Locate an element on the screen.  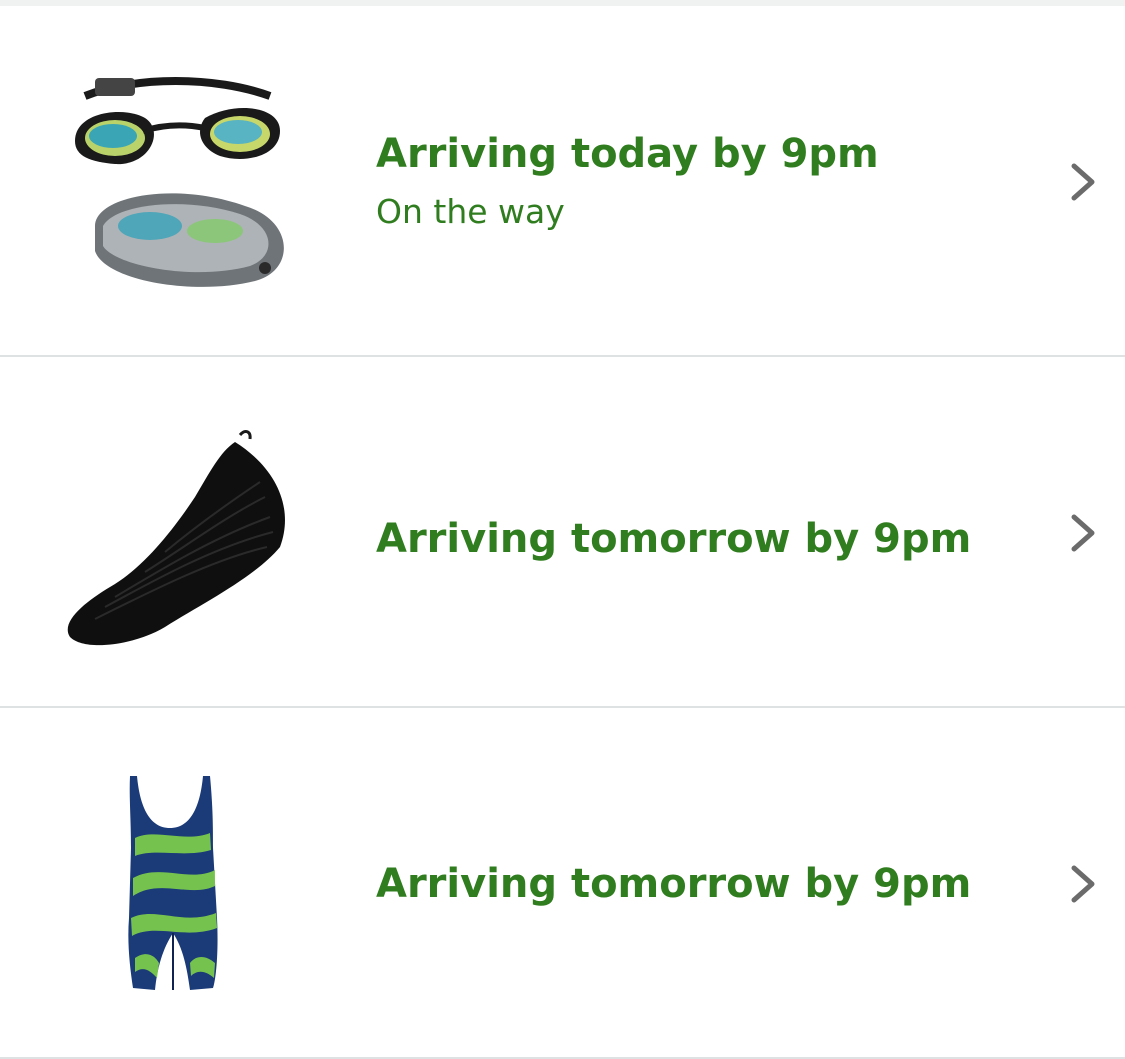
delivery-text: Arriving today by 9pm On the way is located at coordinates (690, 182).